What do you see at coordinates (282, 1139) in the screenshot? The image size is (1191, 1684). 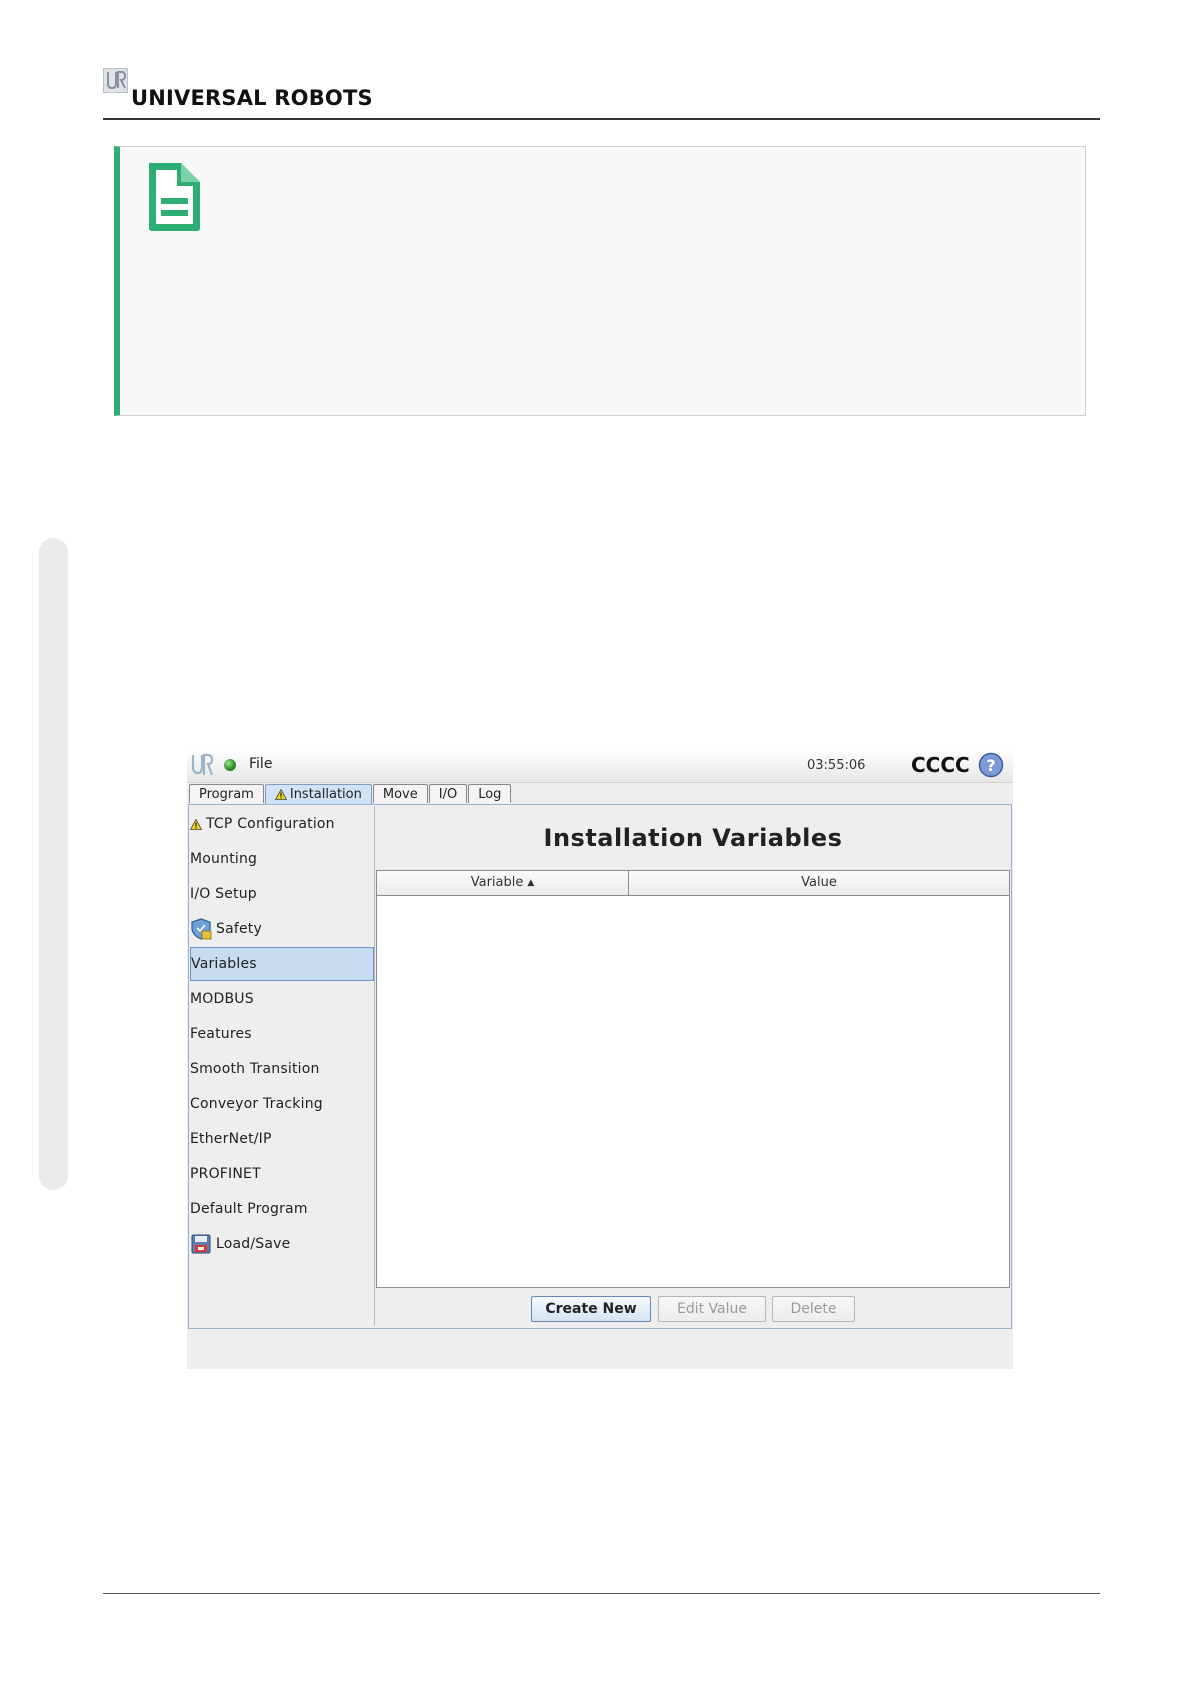 I see `sidebar-item-ethernet-ip: EtherNet/IP` at bounding box center [282, 1139].